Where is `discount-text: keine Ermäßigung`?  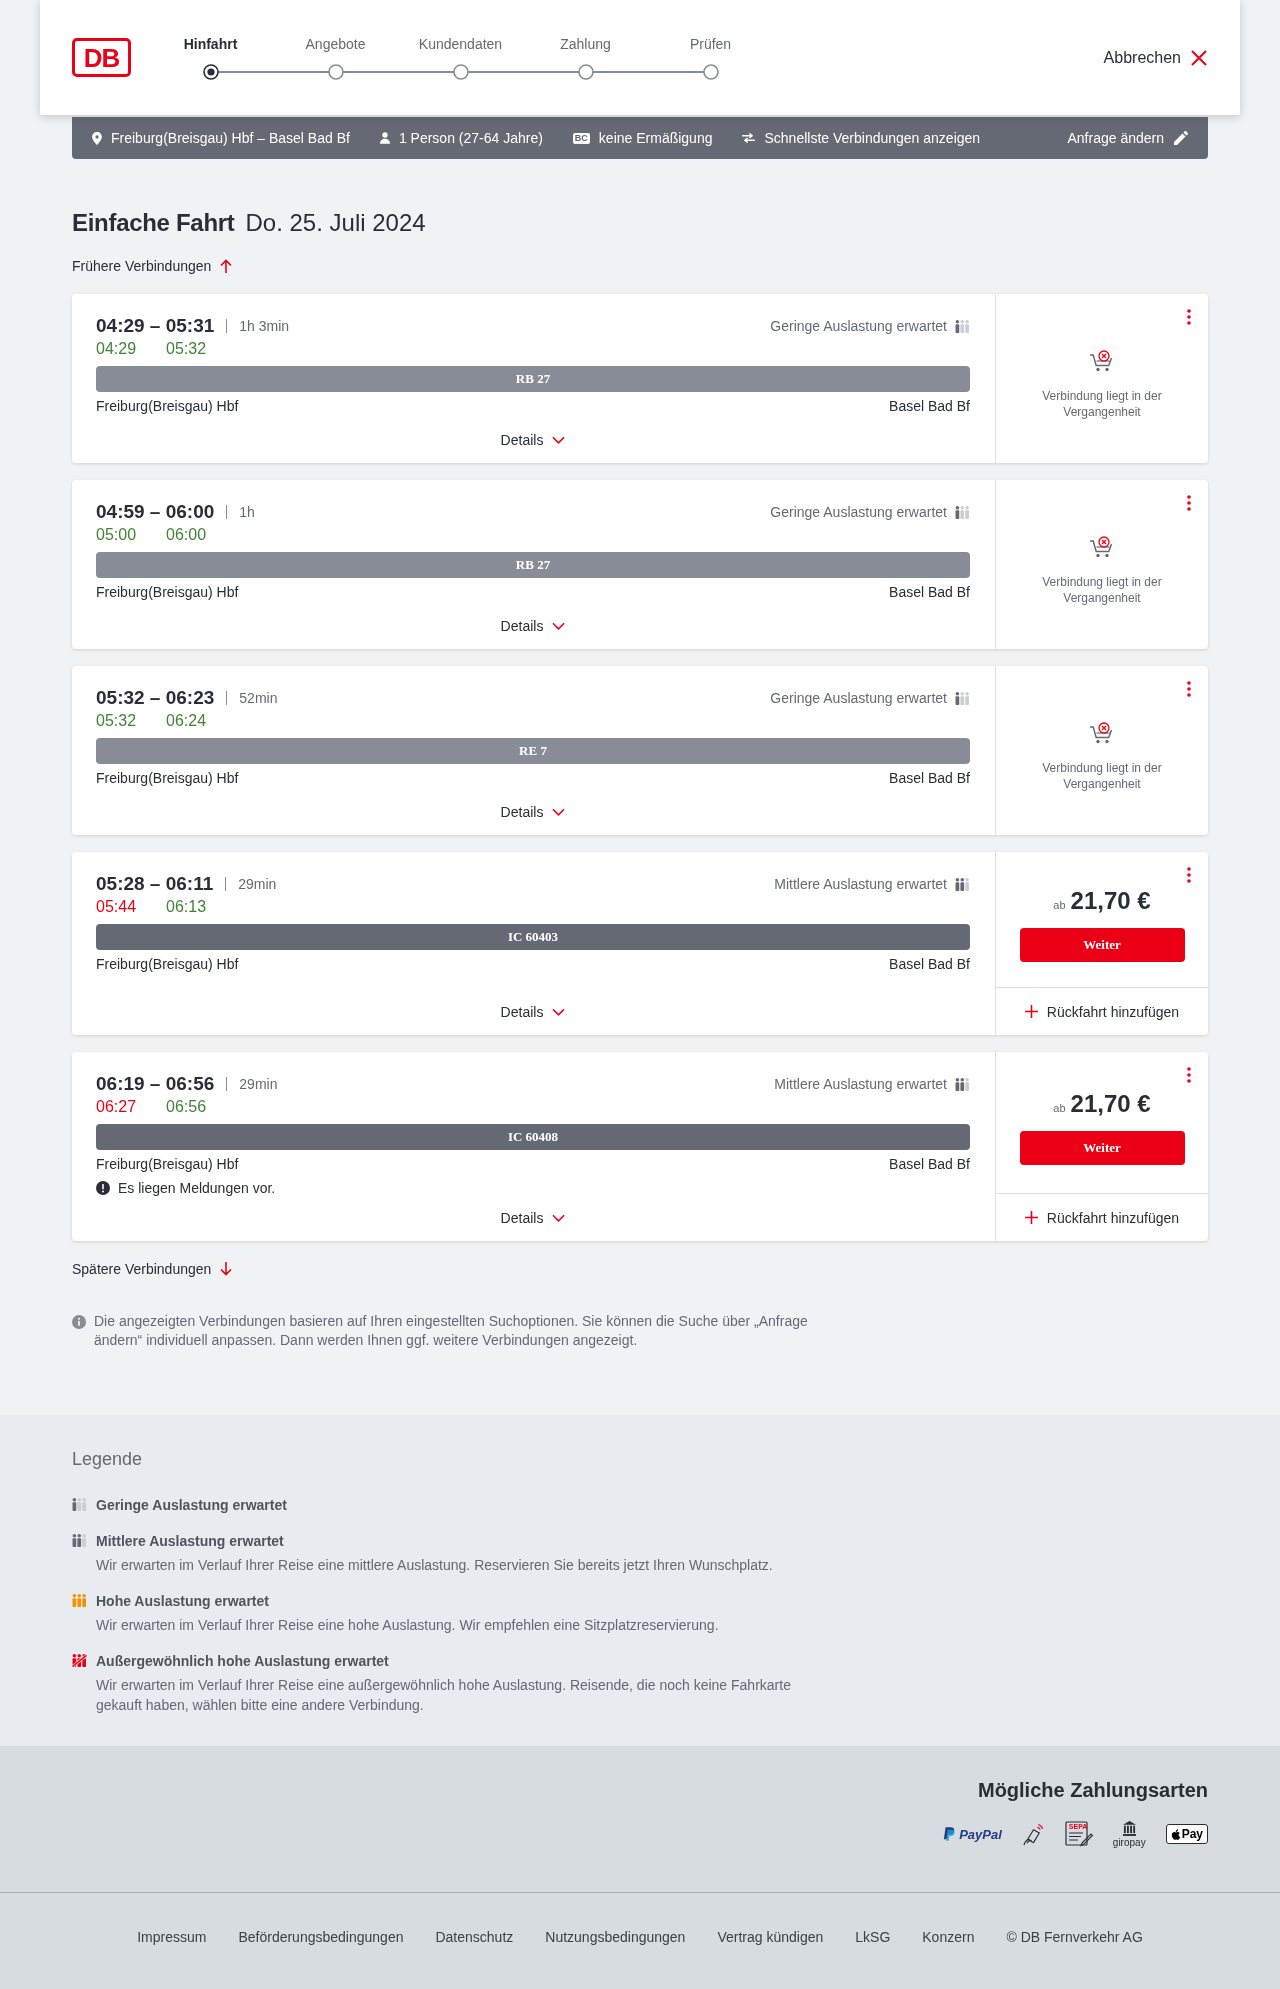
discount-text: keine Ermäßigung is located at coordinates (655, 138).